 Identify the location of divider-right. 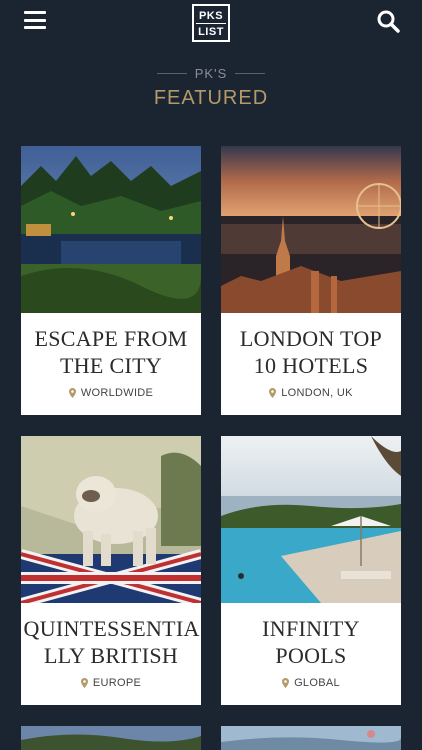
(250, 73).